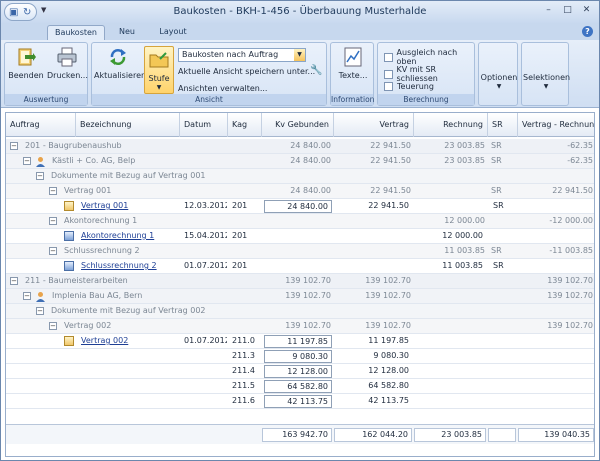  Describe the element at coordinates (503, 401) in the screenshot. I see `sr-value` at that location.